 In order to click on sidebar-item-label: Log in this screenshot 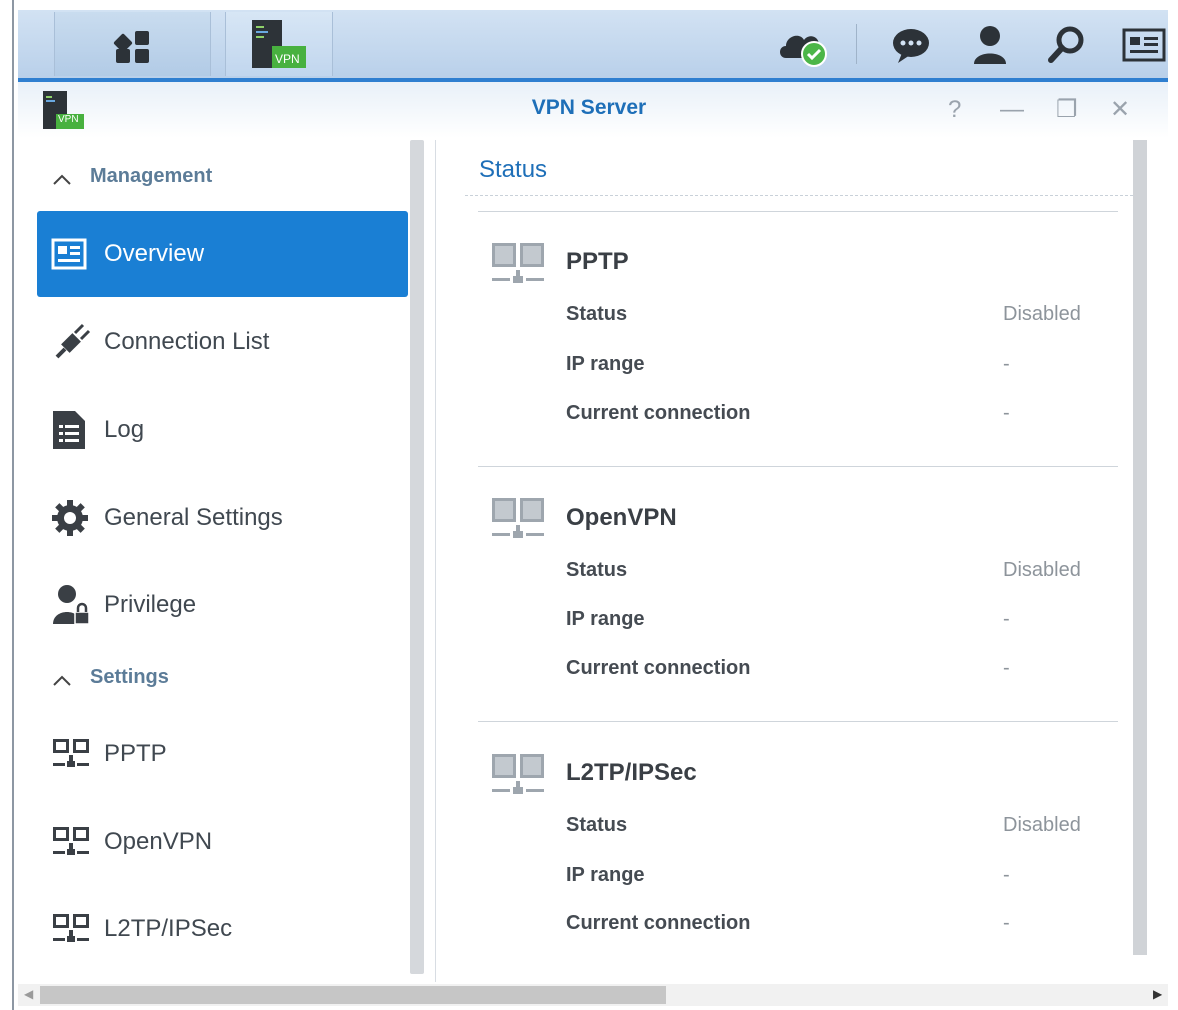, I will do `click(124, 429)`.